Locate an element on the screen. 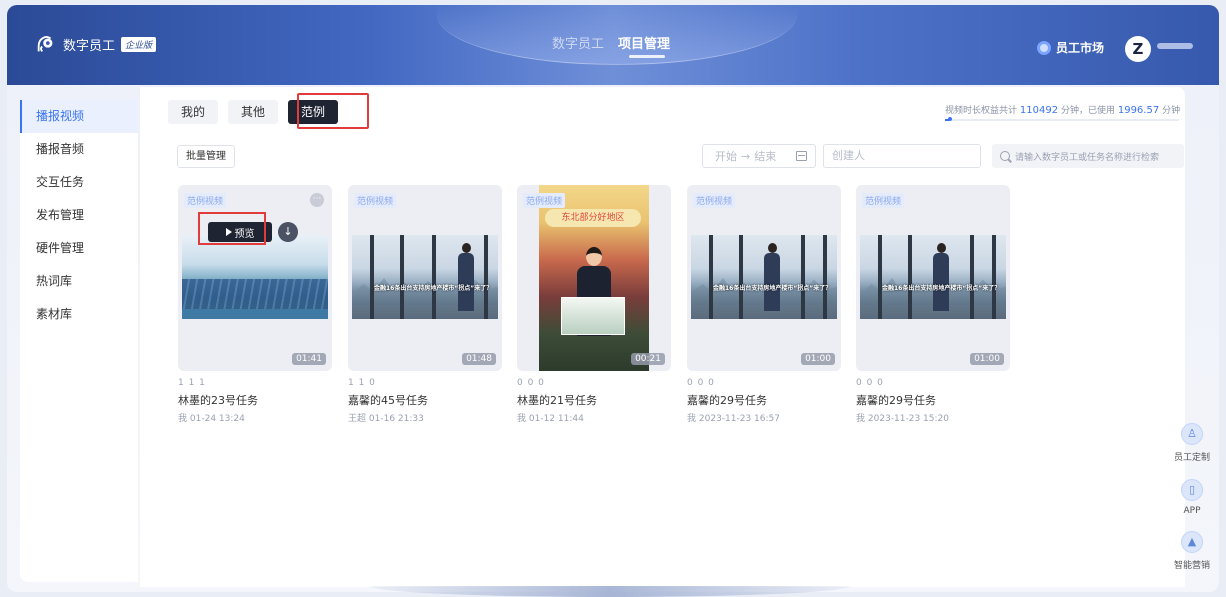  search-input: 请输入数字员工或任务名称进行检索 is located at coordinates (1088, 156).